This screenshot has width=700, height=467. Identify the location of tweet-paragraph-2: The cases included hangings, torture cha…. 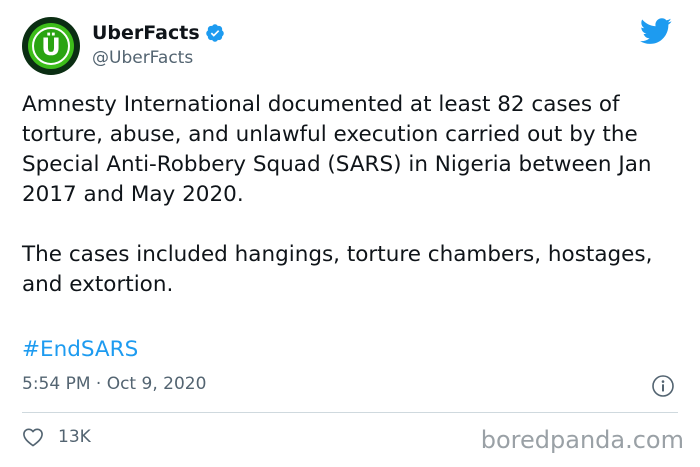
(337, 269).